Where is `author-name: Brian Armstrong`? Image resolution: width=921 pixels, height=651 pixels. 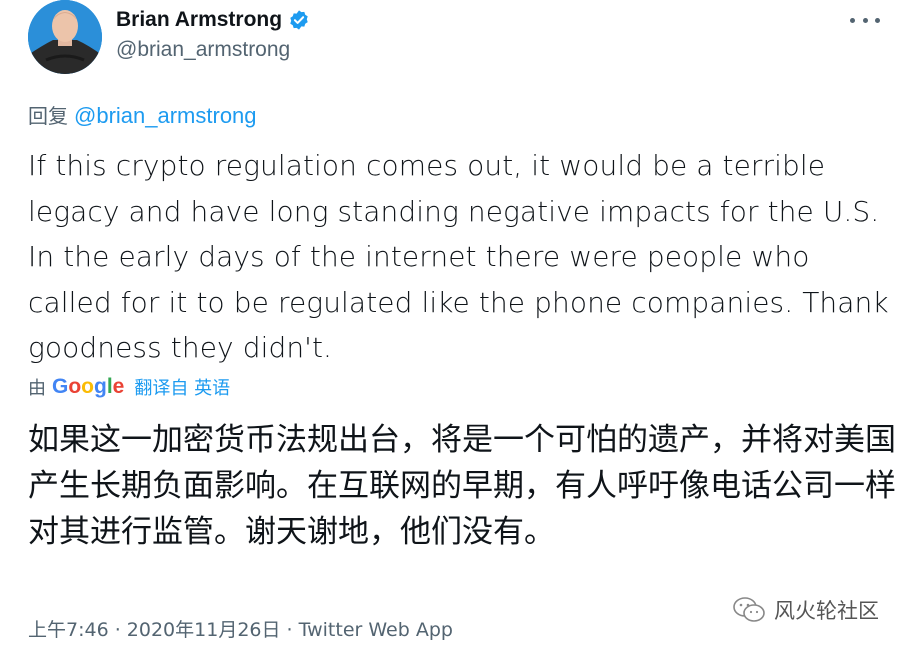 author-name: Brian Armstrong is located at coordinates (199, 20).